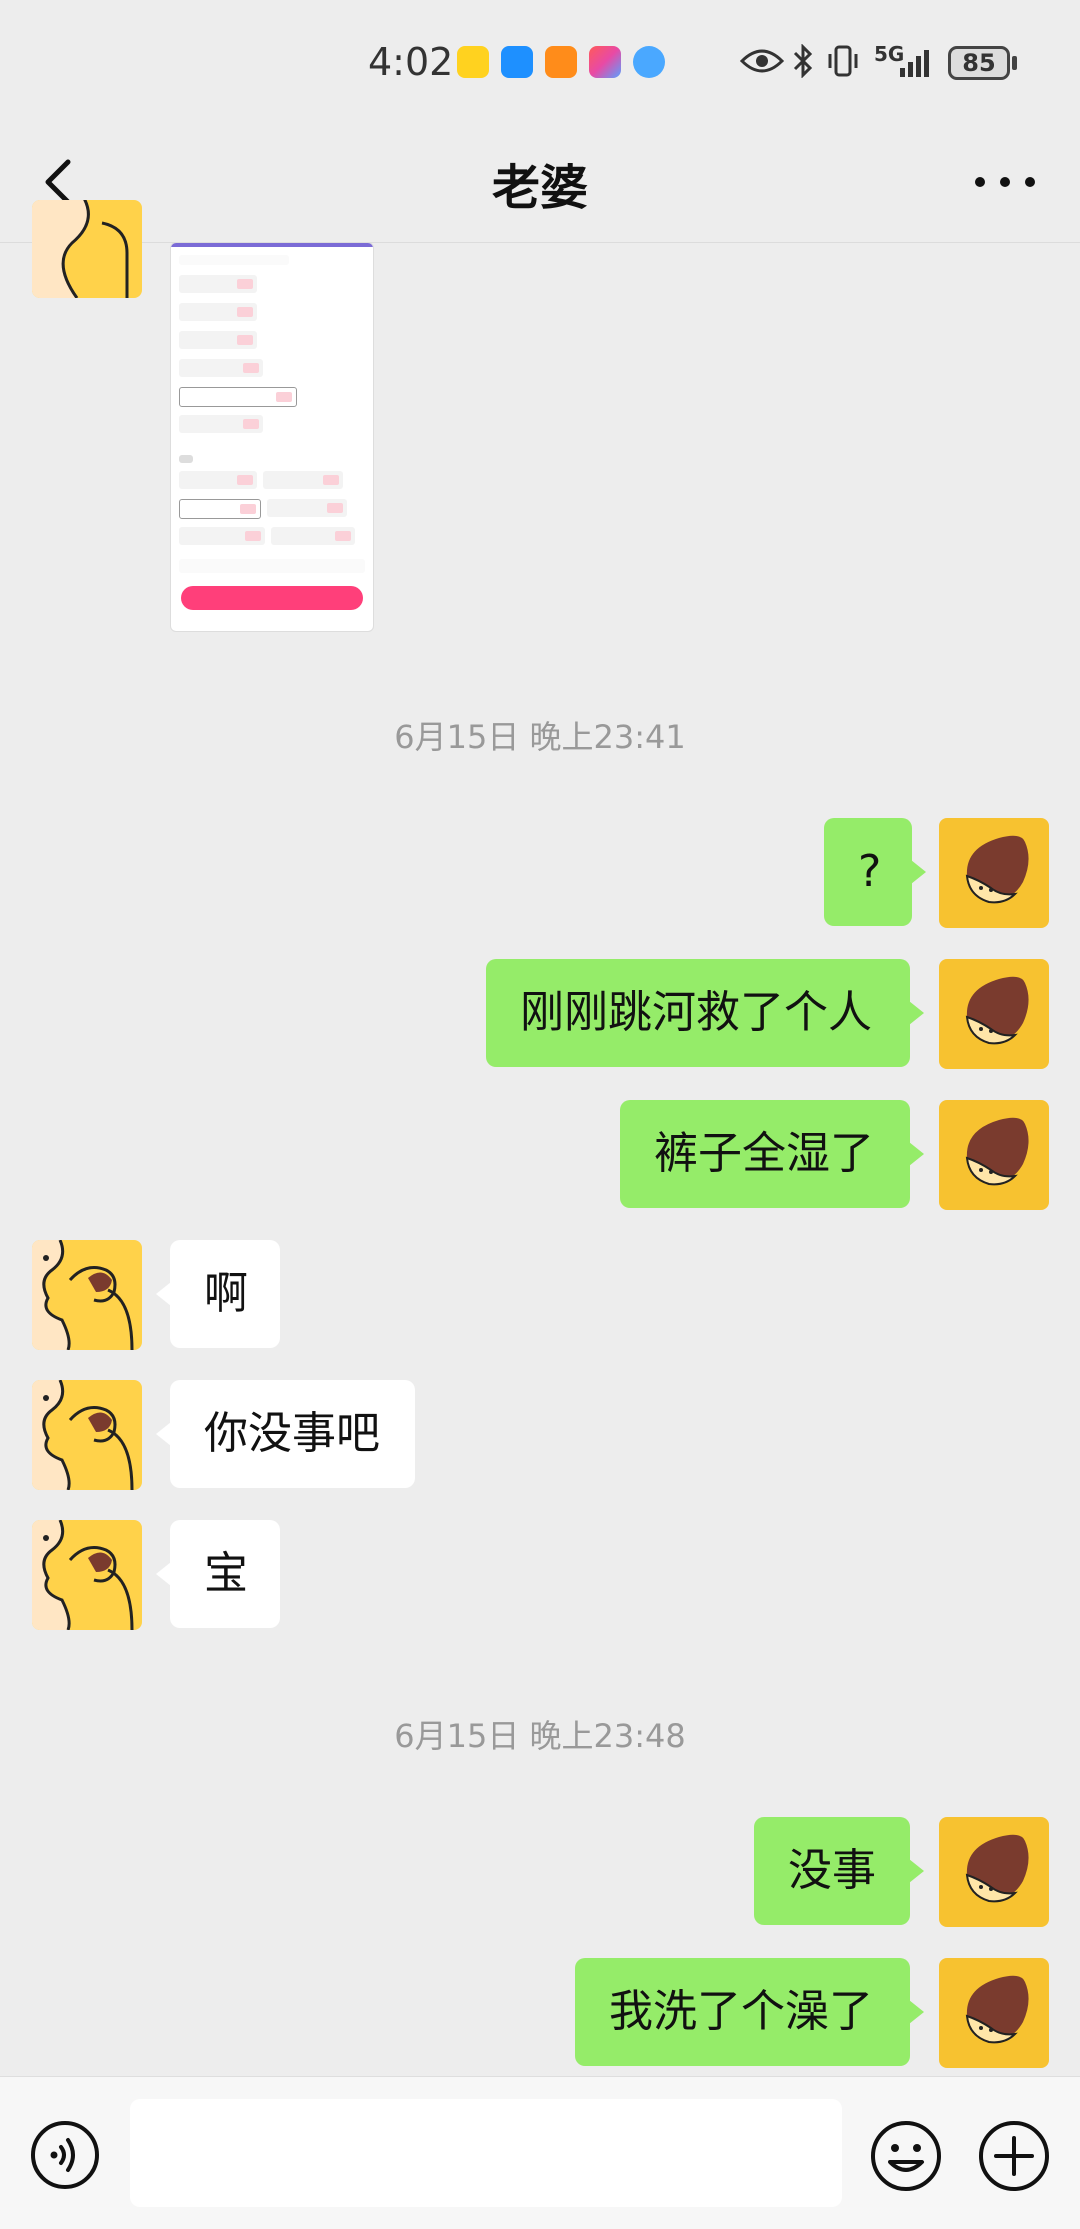  Describe the element at coordinates (285, 1434) in the screenshot. I see `received-message-bubble: 你没事吧` at that location.